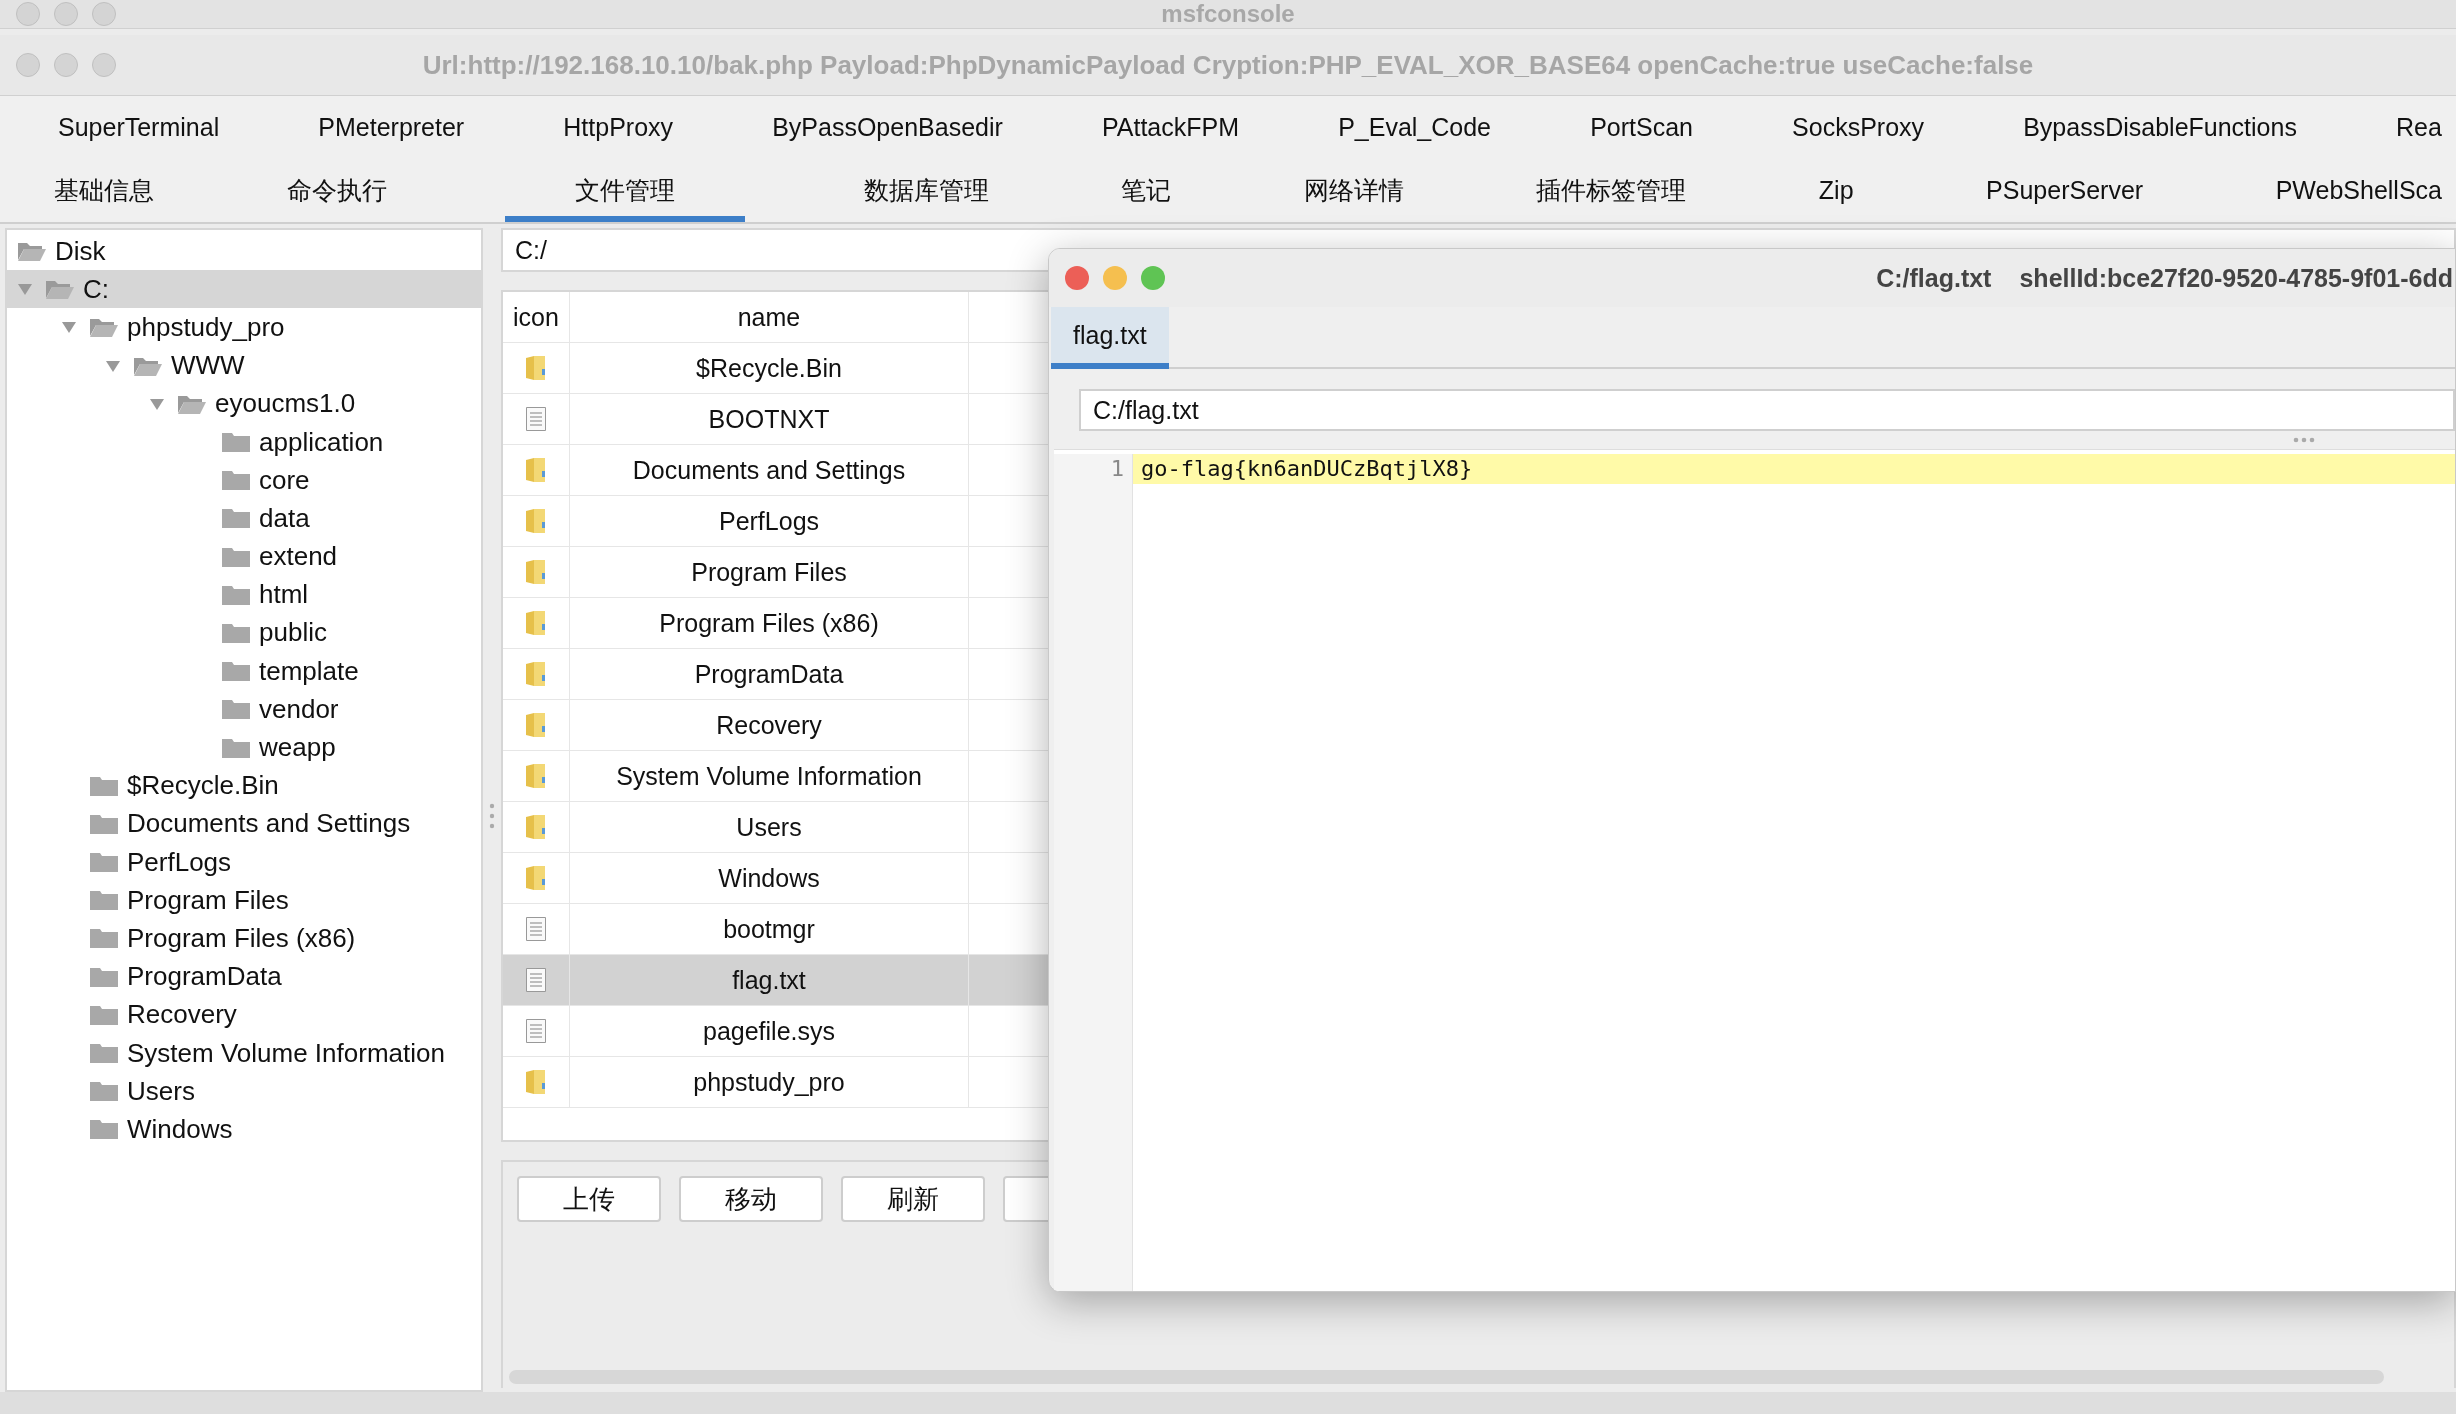 This screenshot has height=1414, width=2456. I want to click on window-title: Url:http://192.168.10.10/bak.php Payload:PhpDynamicPayload Cryption:PHP_EVAL_XOR_BASE64 openCache:true useCache:false, so click(1228, 65).